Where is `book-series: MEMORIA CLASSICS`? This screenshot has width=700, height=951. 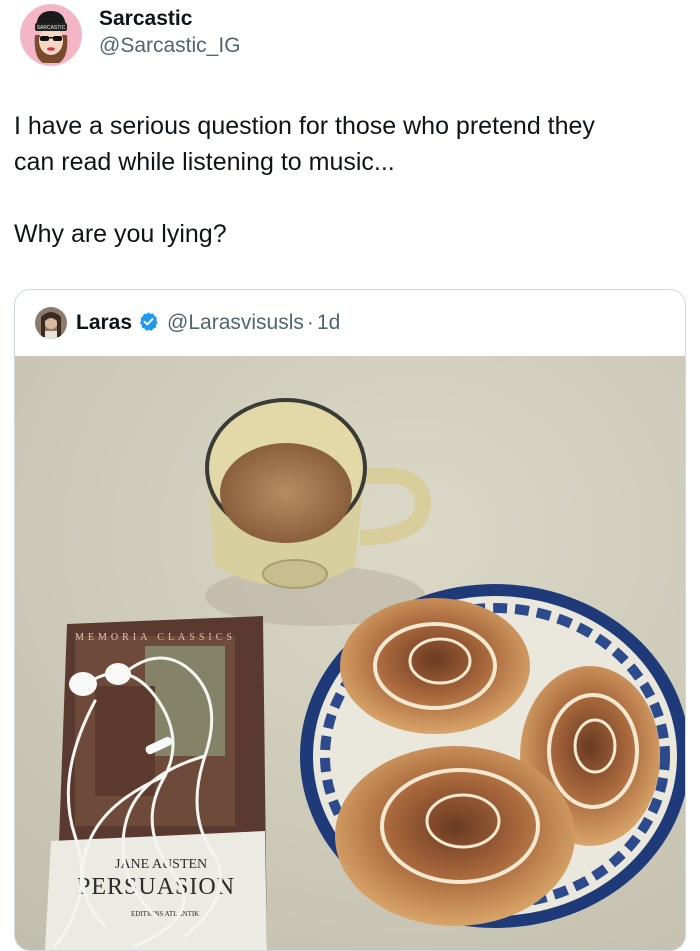
book-series: MEMORIA CLASSICS is located at coordinates (155, 637).